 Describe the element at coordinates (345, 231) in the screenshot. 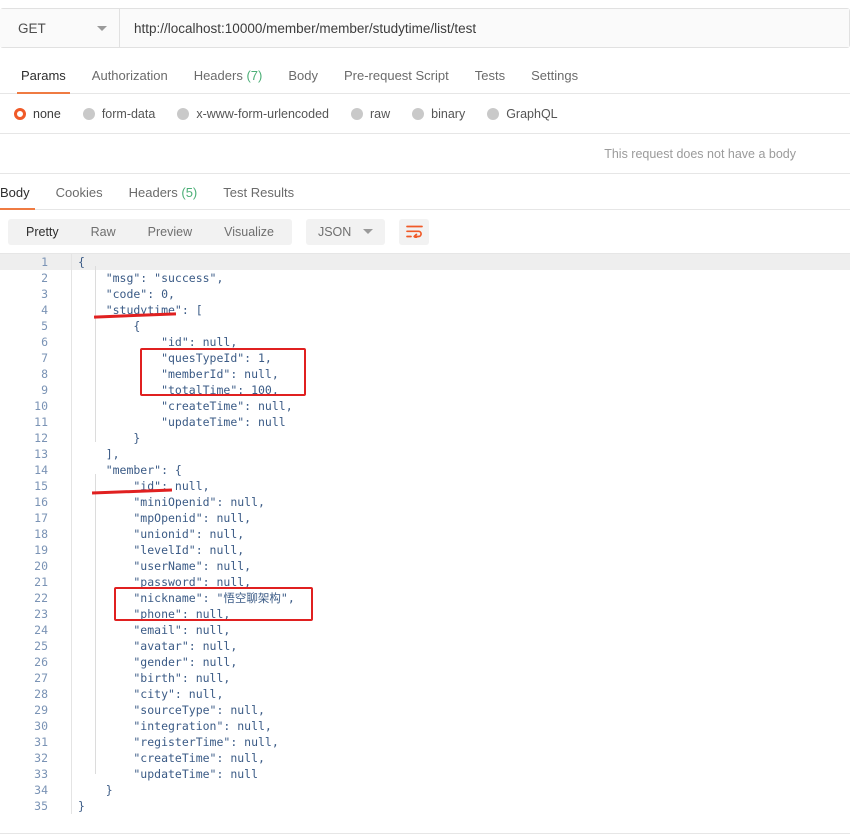

I see `response-format-select: JSON` at that location.